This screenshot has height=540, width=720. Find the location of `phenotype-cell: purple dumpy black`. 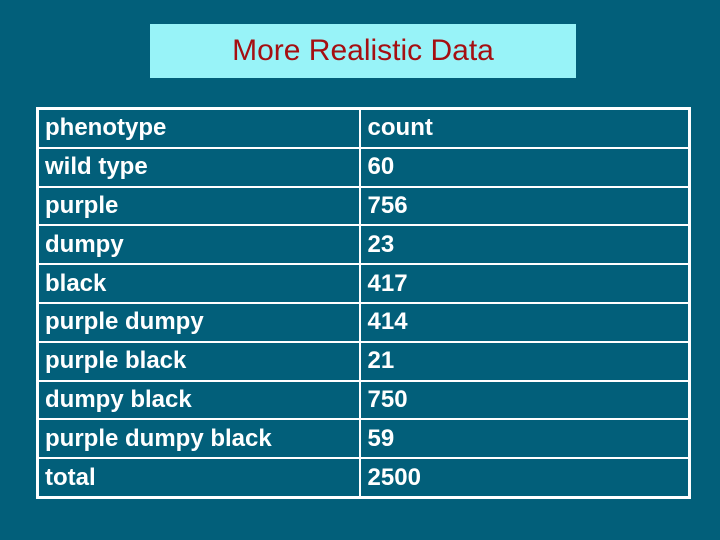

phenotype-cell: purple dumpy black is located at coordinates (198, 439).